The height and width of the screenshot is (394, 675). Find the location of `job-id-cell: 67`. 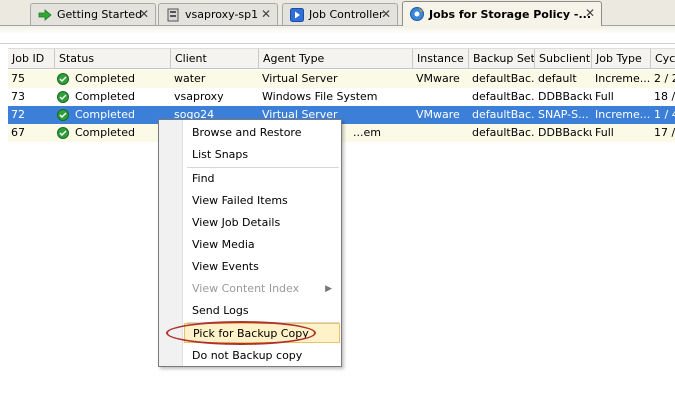

job-id-cell: 67 is located at coordinates (18, 132).